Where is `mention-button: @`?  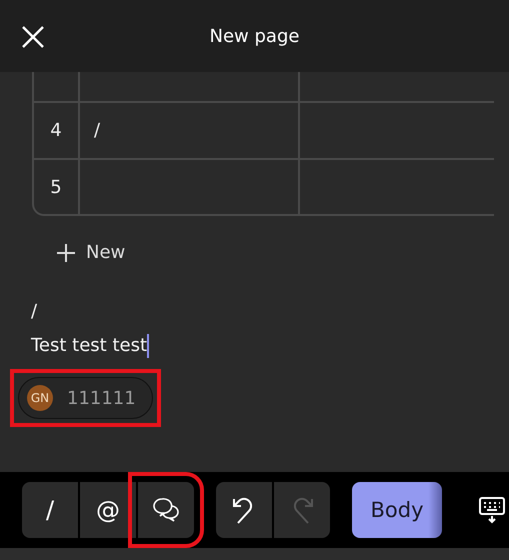 mention-button: @ is located at coordinates (108, 510).